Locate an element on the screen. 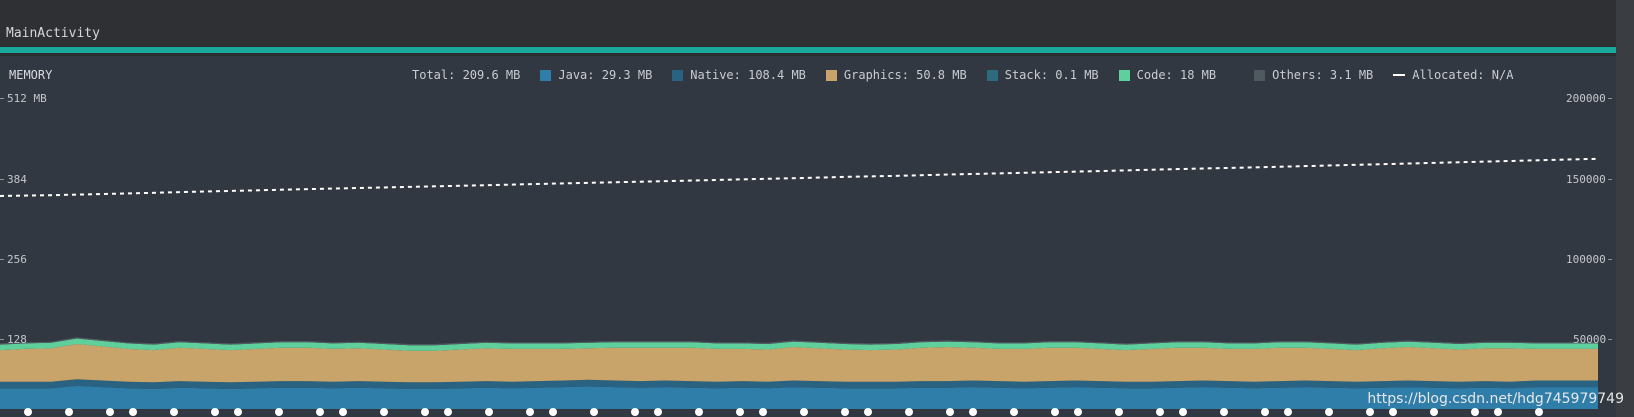 The height and width of the screenshot is (417, 1634). allocated-dashed-line is located at coordinates (799, 177).